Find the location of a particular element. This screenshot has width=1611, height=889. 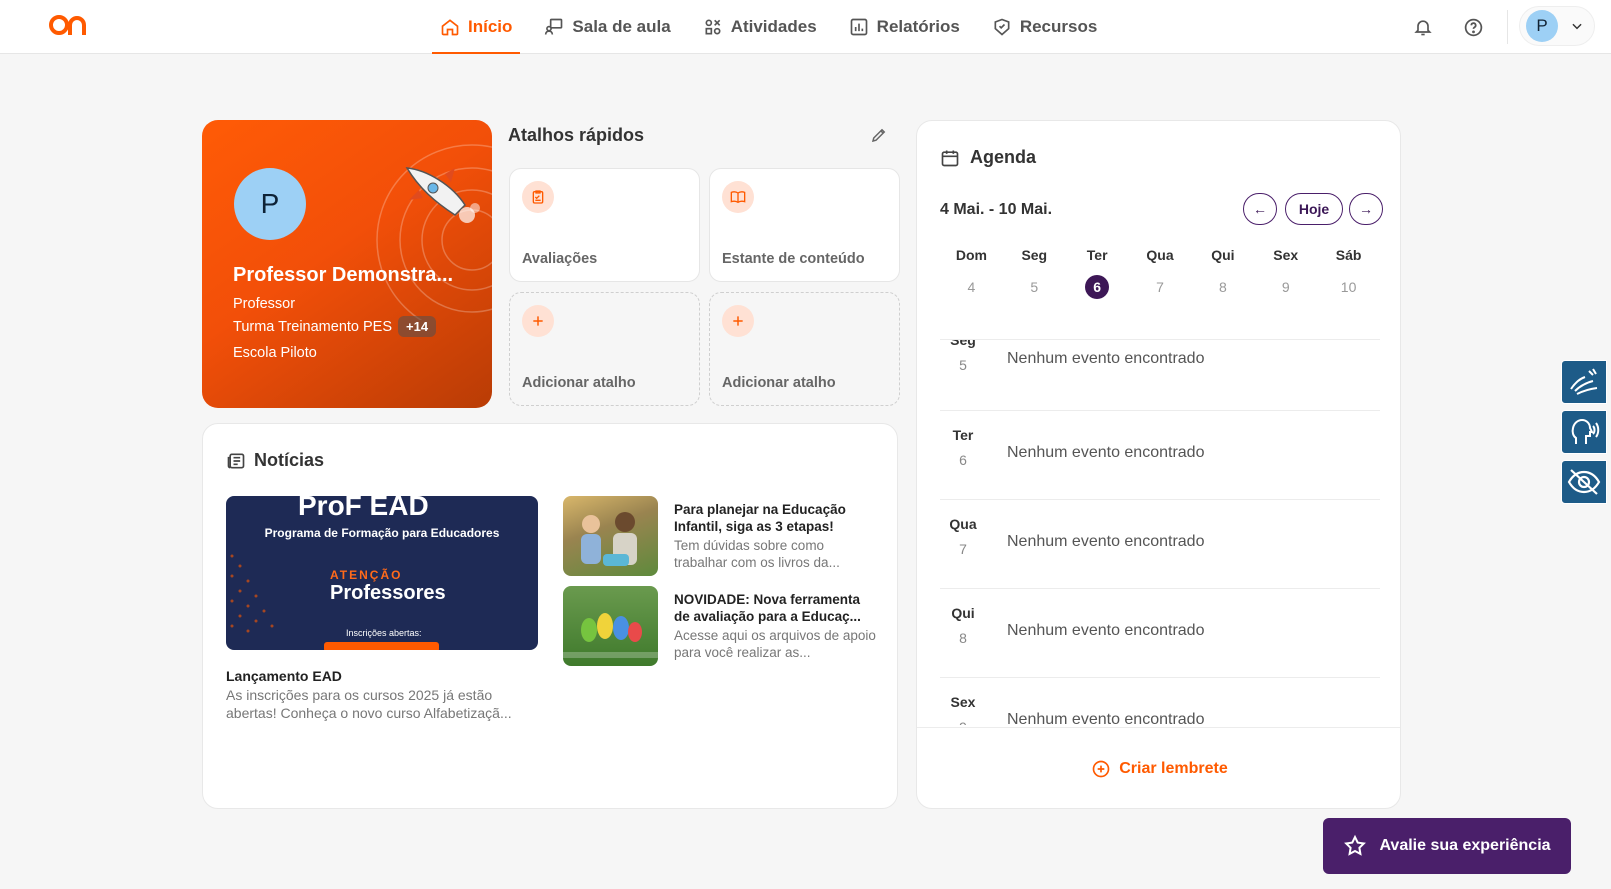

sign-language-icon is located at coordinates (1584, 381).